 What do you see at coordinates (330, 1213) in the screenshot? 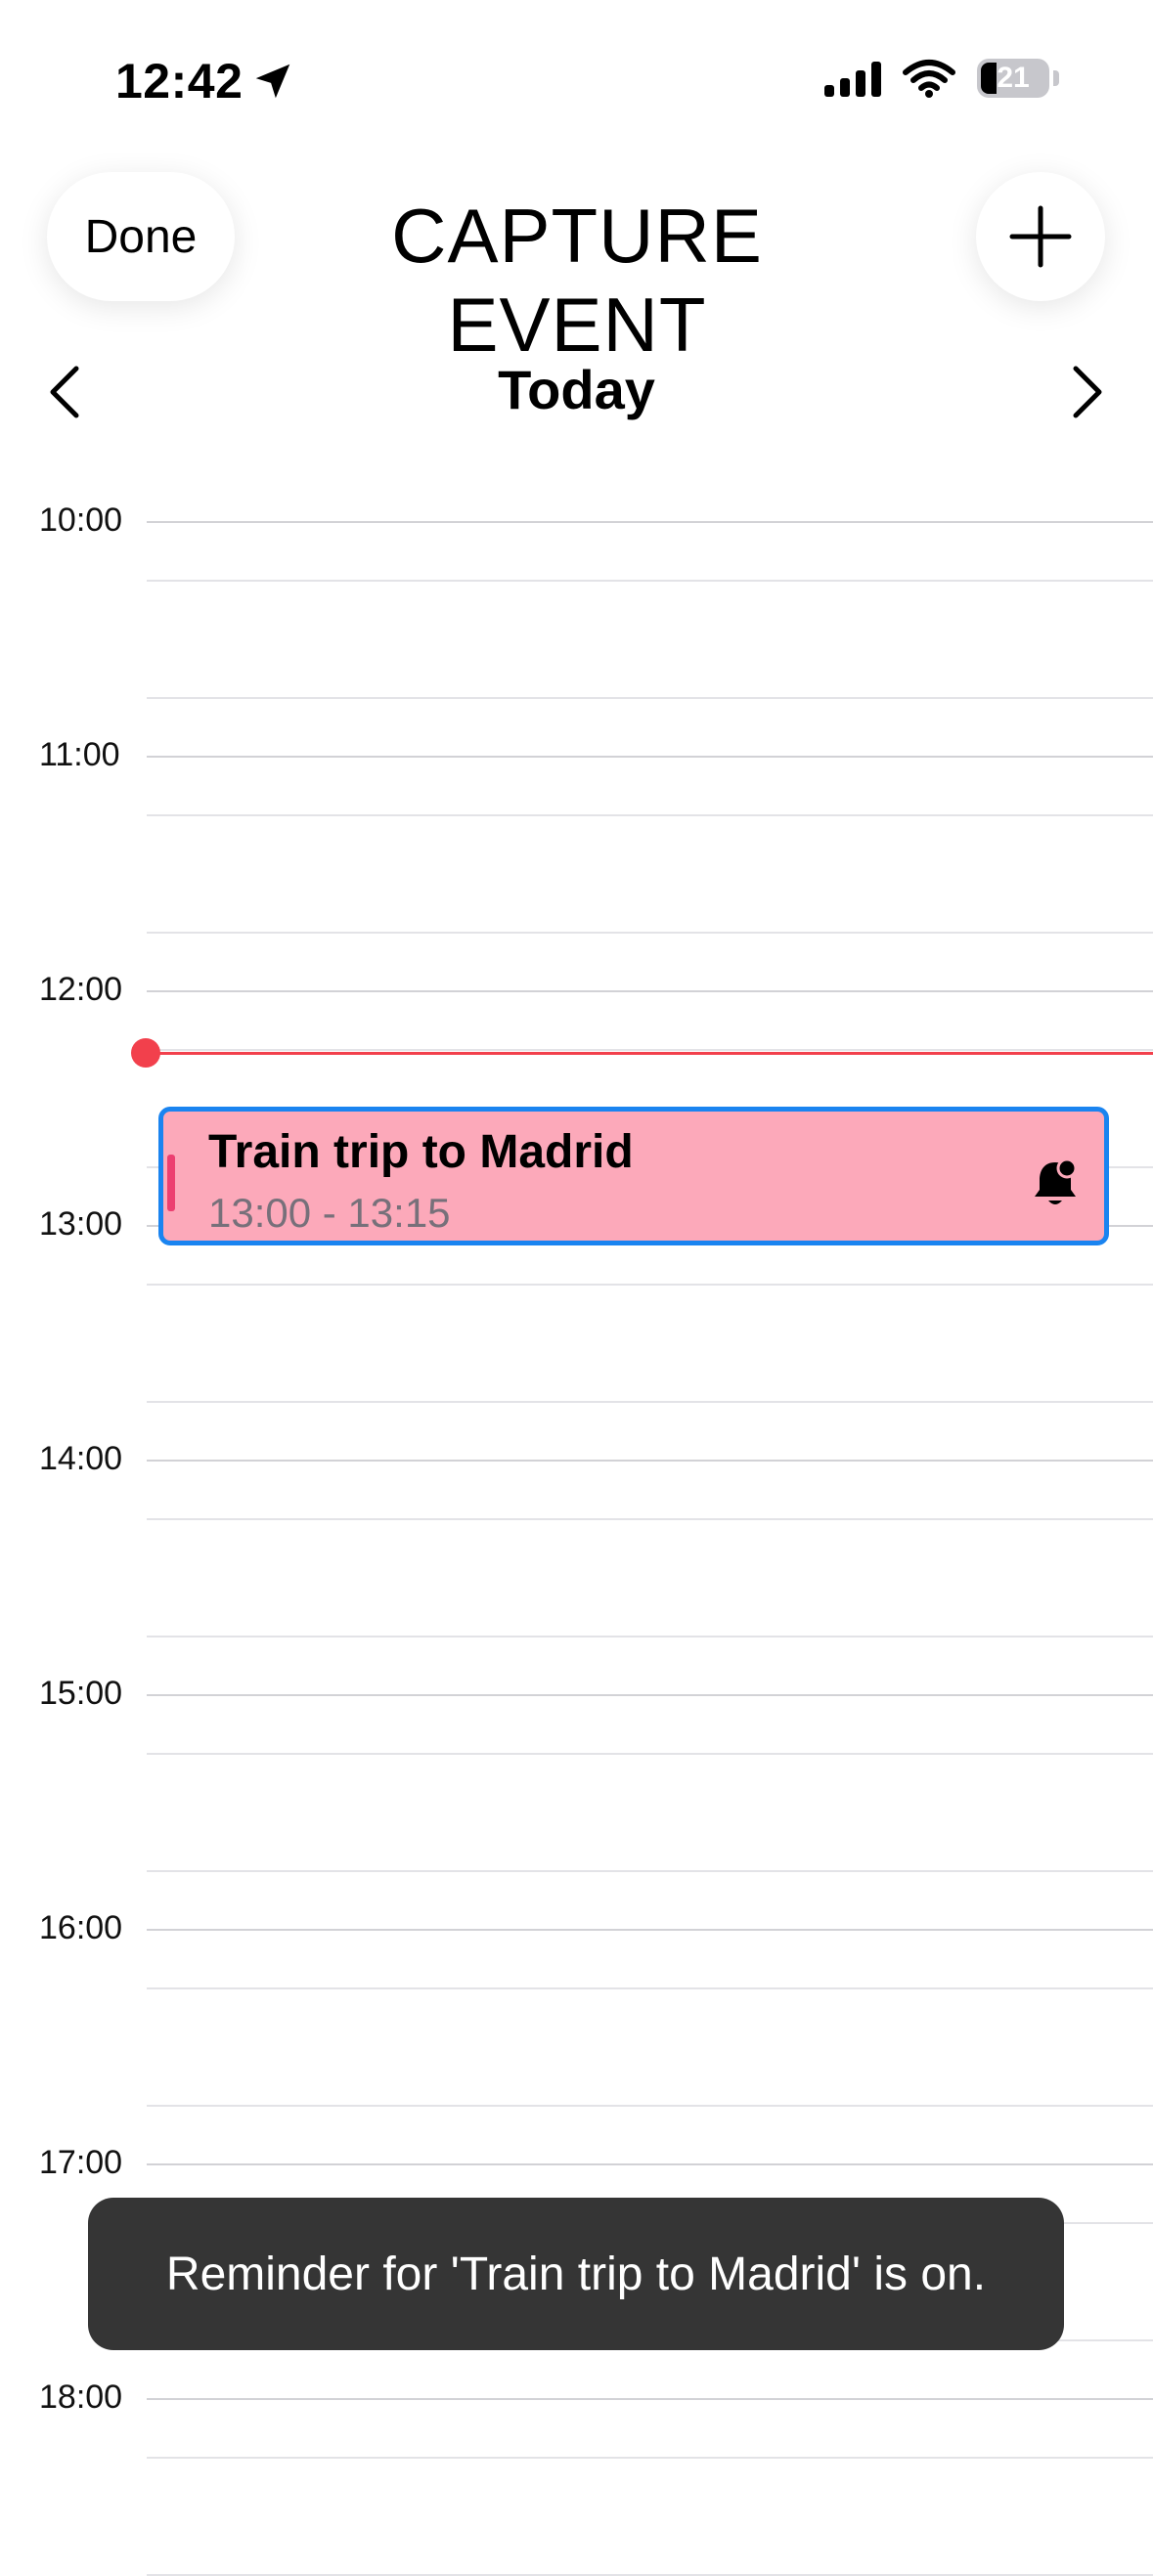
I see `event-time: 13:00 - 13:15` at bounding box center [330, 1213].